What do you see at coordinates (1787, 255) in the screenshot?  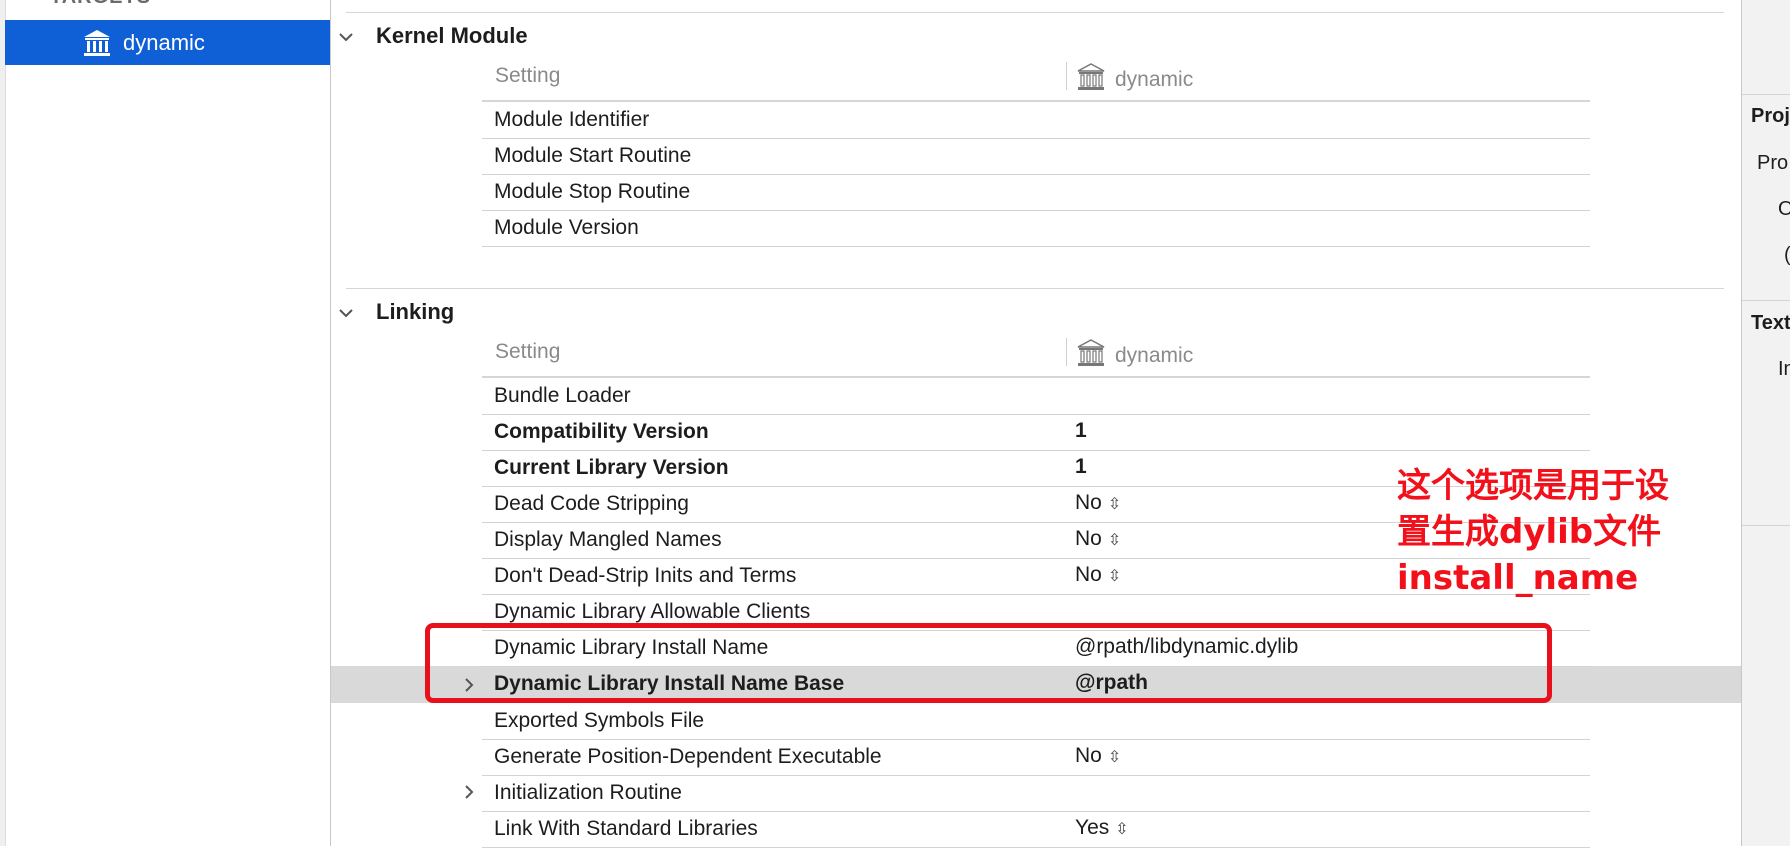 I see `inspector-label: (` at bounding box center [1787, 255].